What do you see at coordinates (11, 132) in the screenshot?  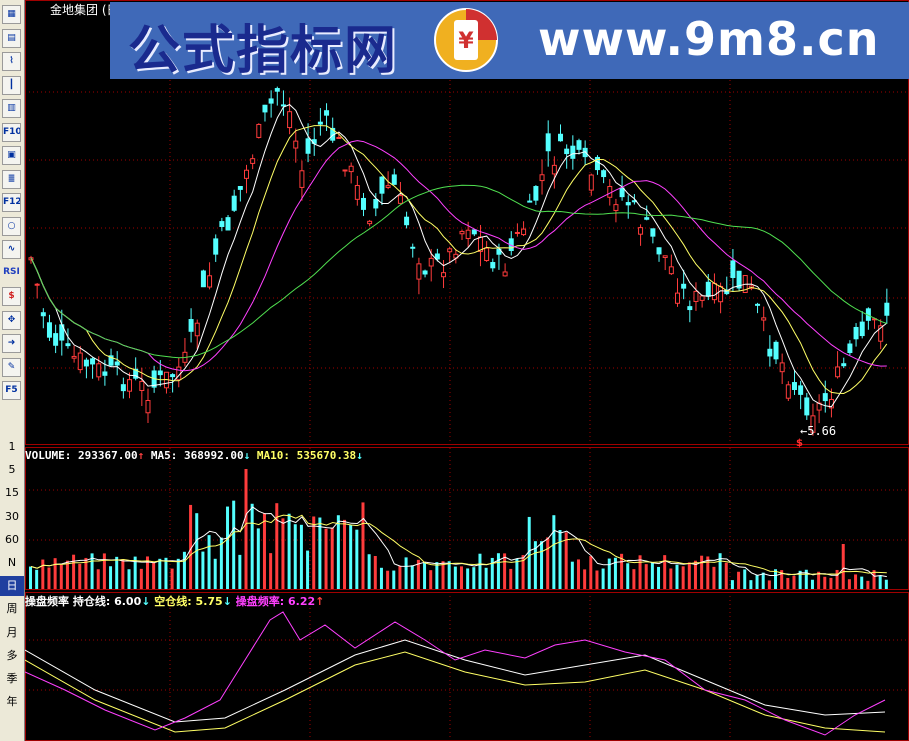 I see `f10-icon: F10` at bounding box center [11, 132].